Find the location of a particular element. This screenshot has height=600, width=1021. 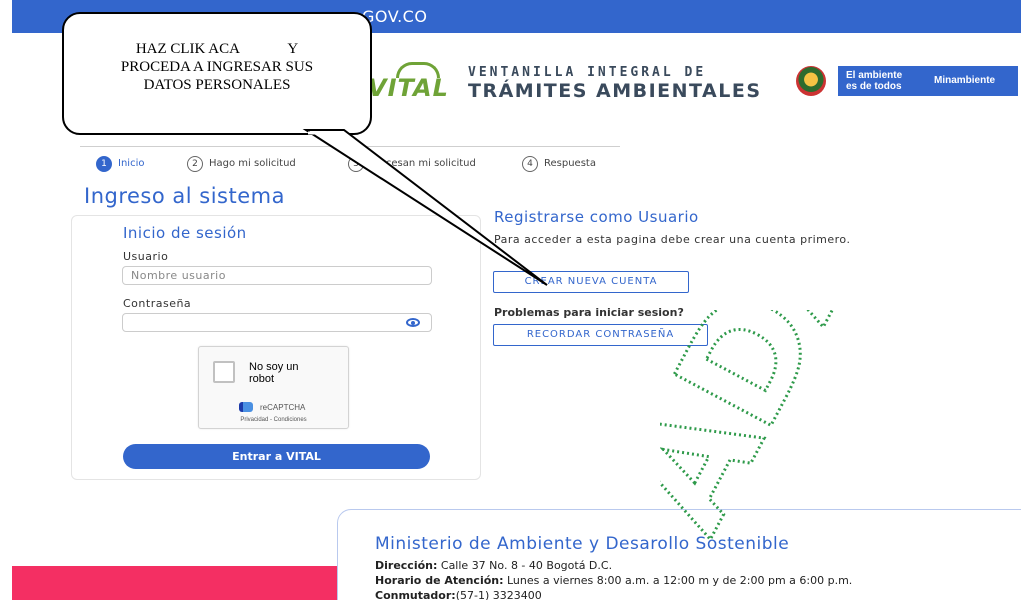

footer-accent-band is located at coordinates (175, 583).